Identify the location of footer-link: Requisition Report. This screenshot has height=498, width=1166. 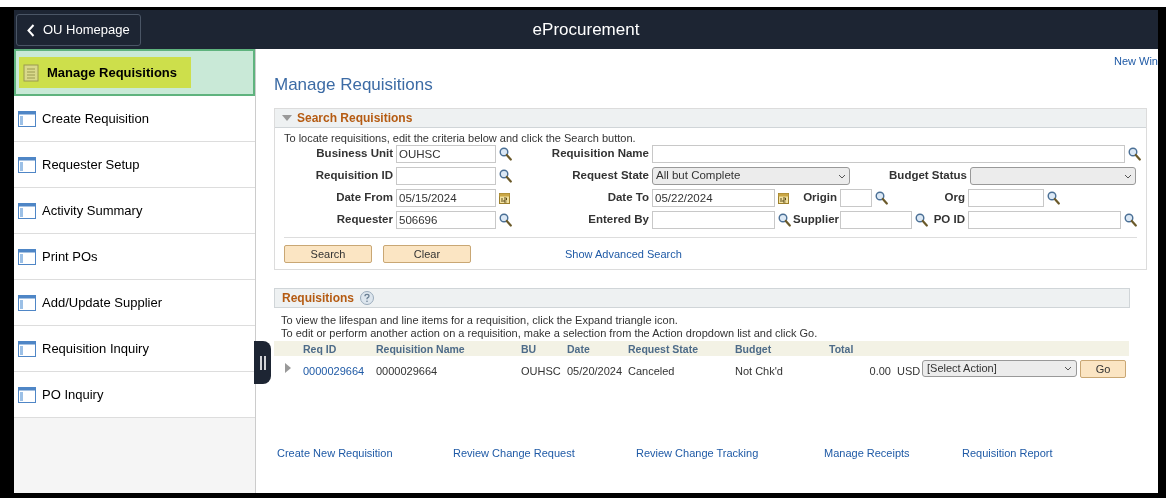
(1022, 453).